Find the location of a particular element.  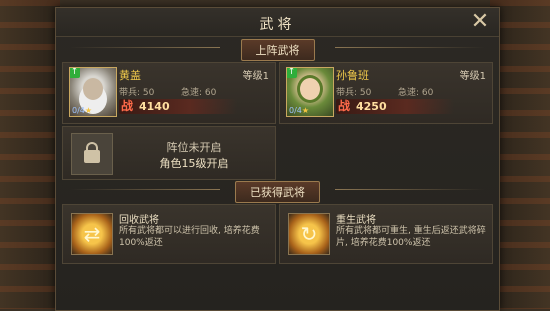

recycle-general-card: ⇄ 回收武将 所有武将都可以进行回收, 培养花费100%返还 is located at coordinates (169, 234).